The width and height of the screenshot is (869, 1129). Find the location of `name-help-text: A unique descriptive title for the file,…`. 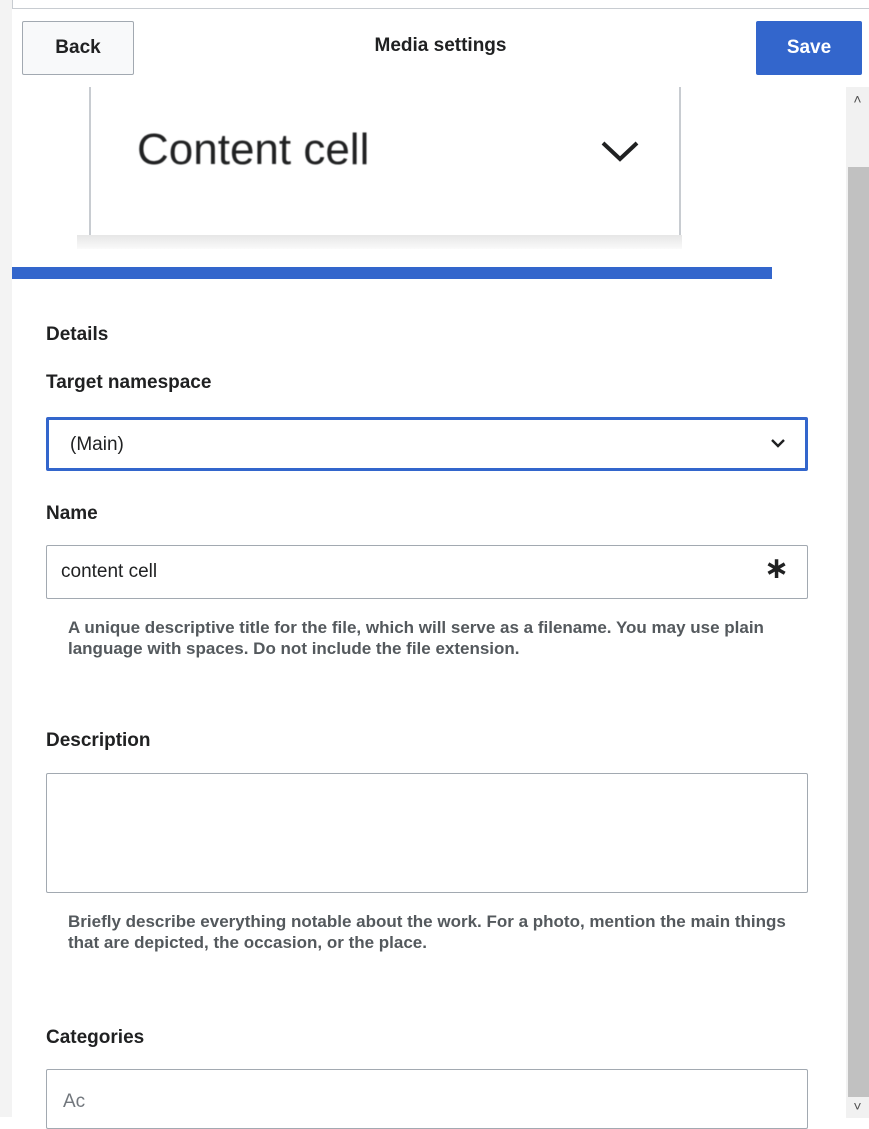

name-help-text: A unique descriptive title for the file,… is located at coordinates (416, 638).